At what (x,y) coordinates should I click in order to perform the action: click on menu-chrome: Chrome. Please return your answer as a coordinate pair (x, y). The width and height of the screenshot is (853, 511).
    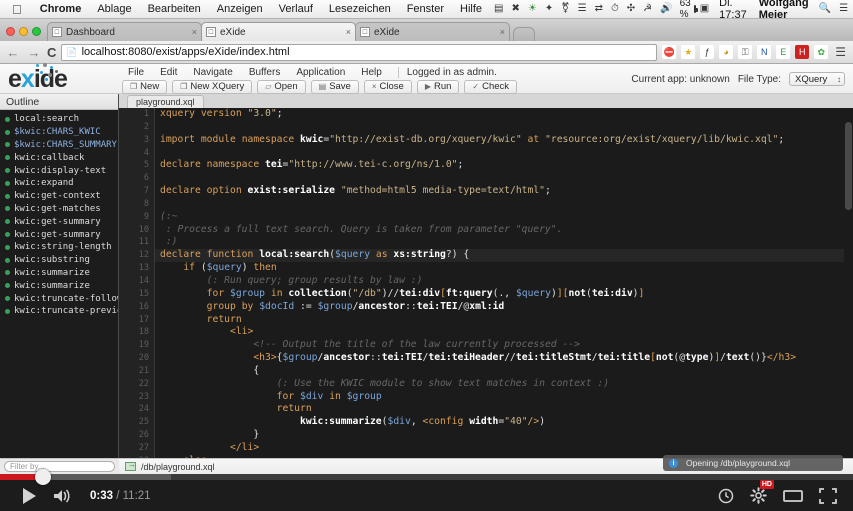
    Looking at the image, I should click on (61, 9).